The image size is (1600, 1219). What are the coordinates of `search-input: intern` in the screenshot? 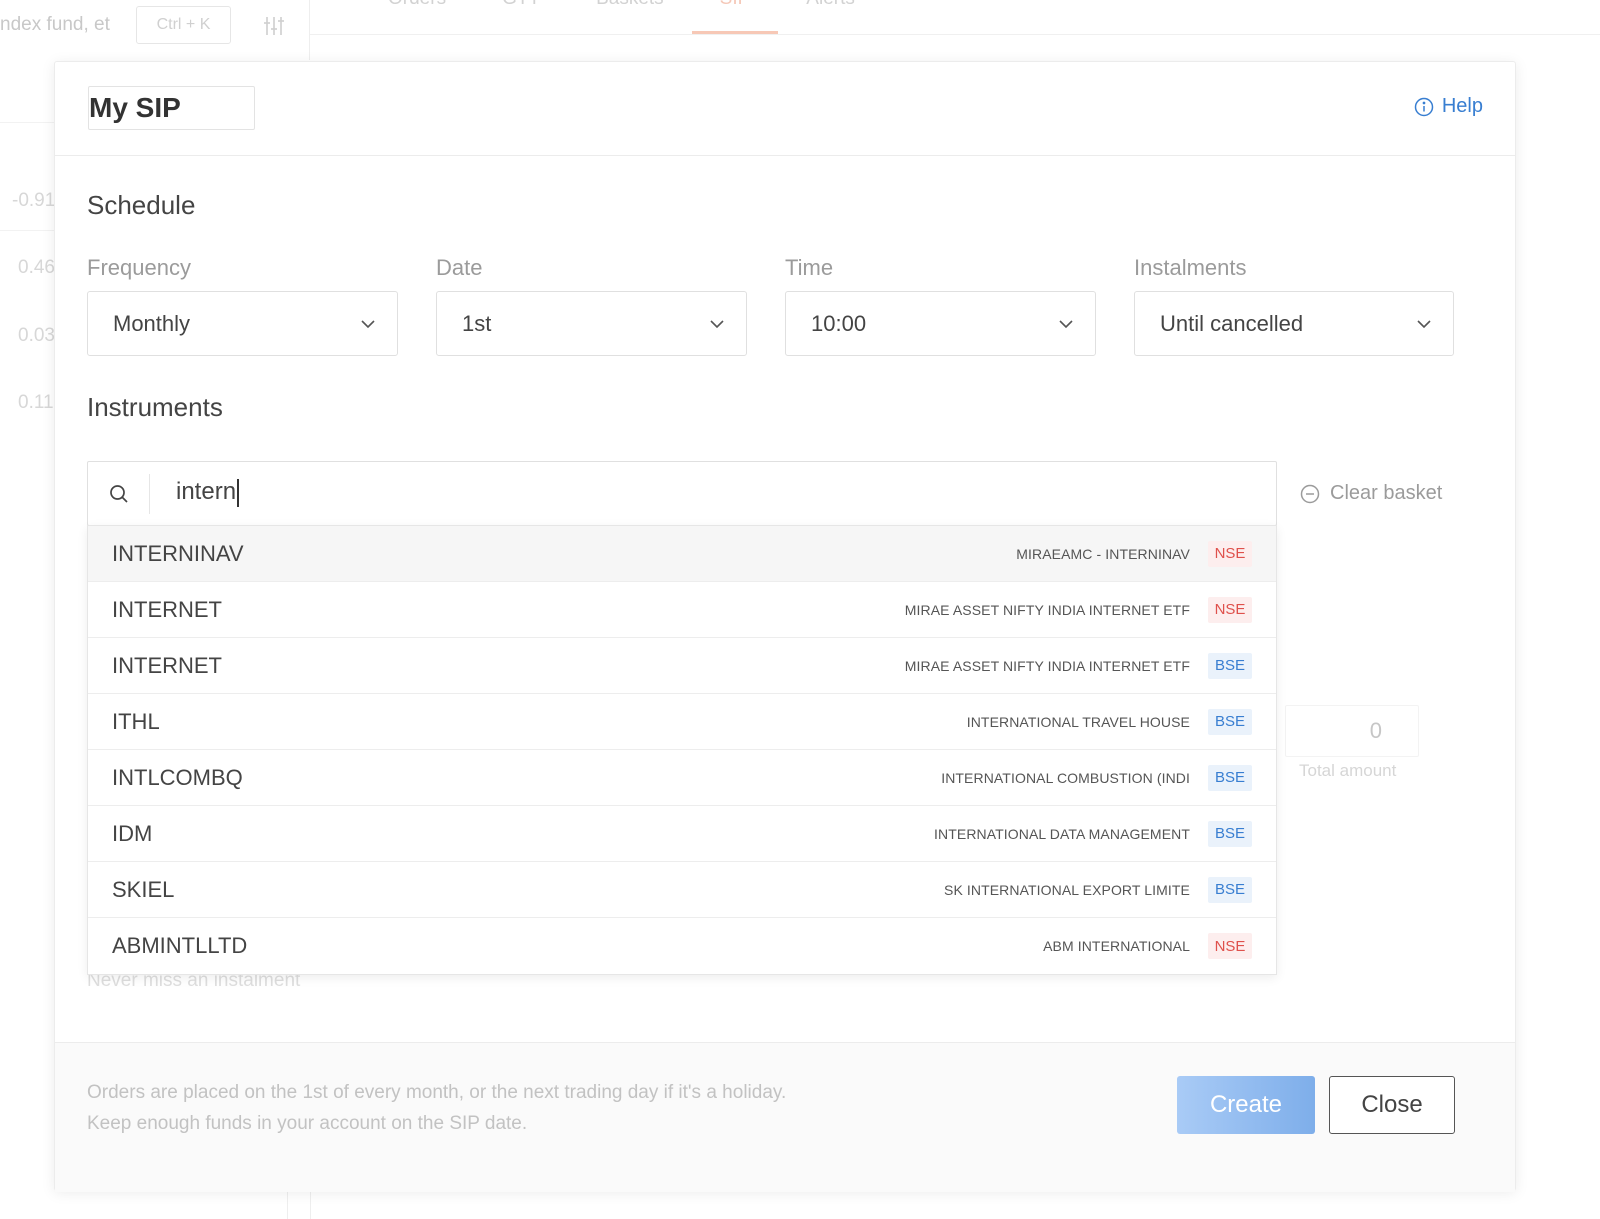 It's located at (208, 492).